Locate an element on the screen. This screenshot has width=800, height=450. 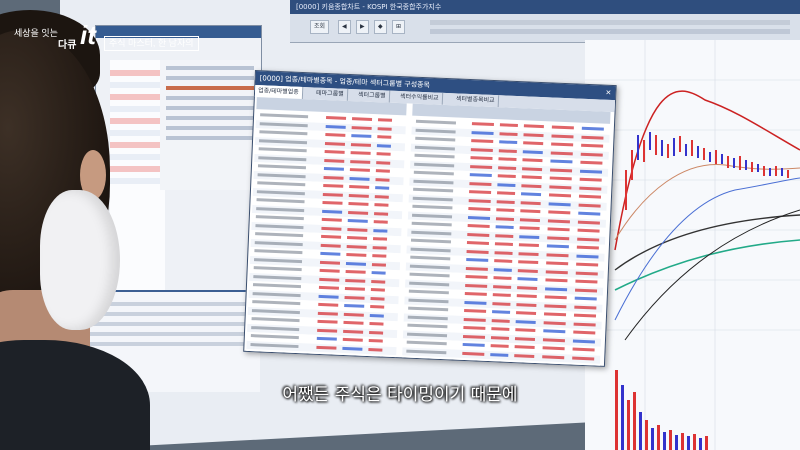
bollinger-upper-line is located at coordinates (707, 170).